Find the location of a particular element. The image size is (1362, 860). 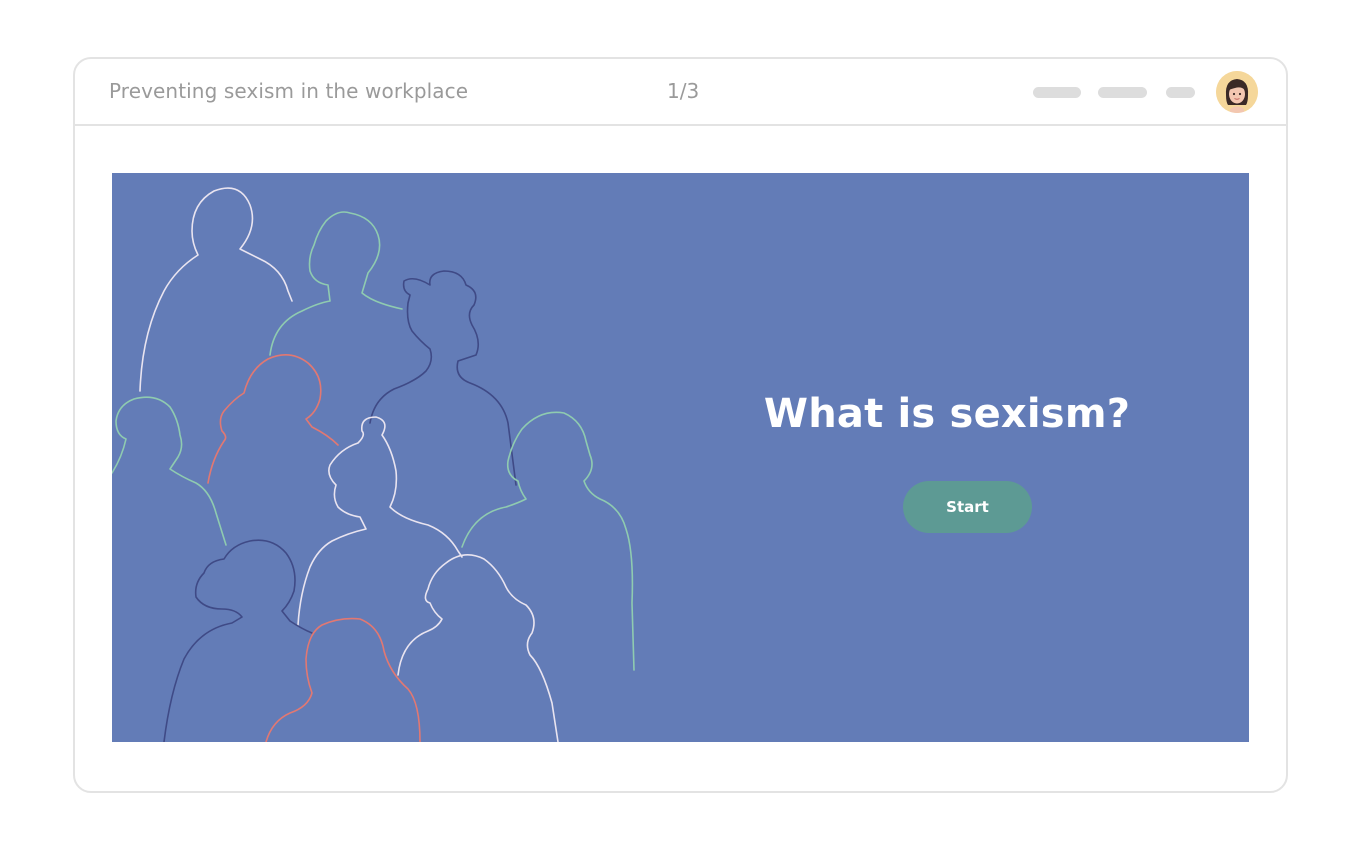

top-bar: Preventing sexism in the workplace 1/3 is located at coordinates (680, 92).